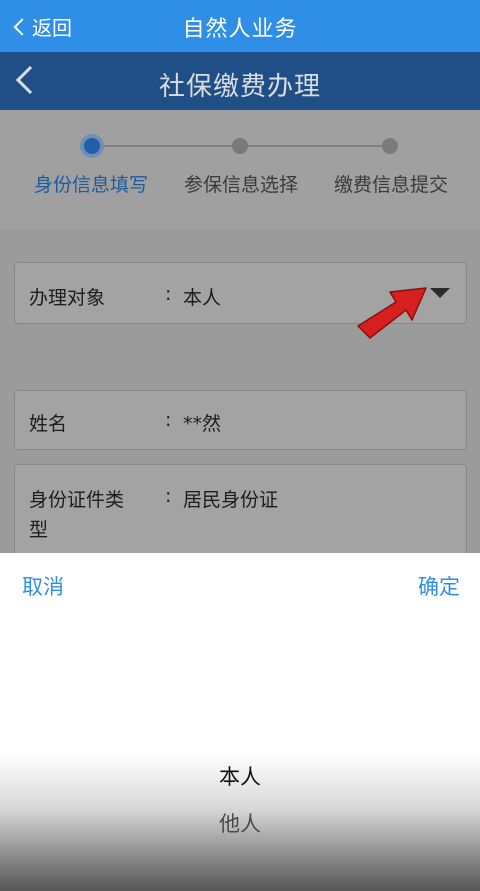 The width and height of the screenshot is (480, 891). What do you see at coordinates (240, 420) in the screenshot?
I see `name-field: 姓名 : **然` at bounding box center [240, 420].